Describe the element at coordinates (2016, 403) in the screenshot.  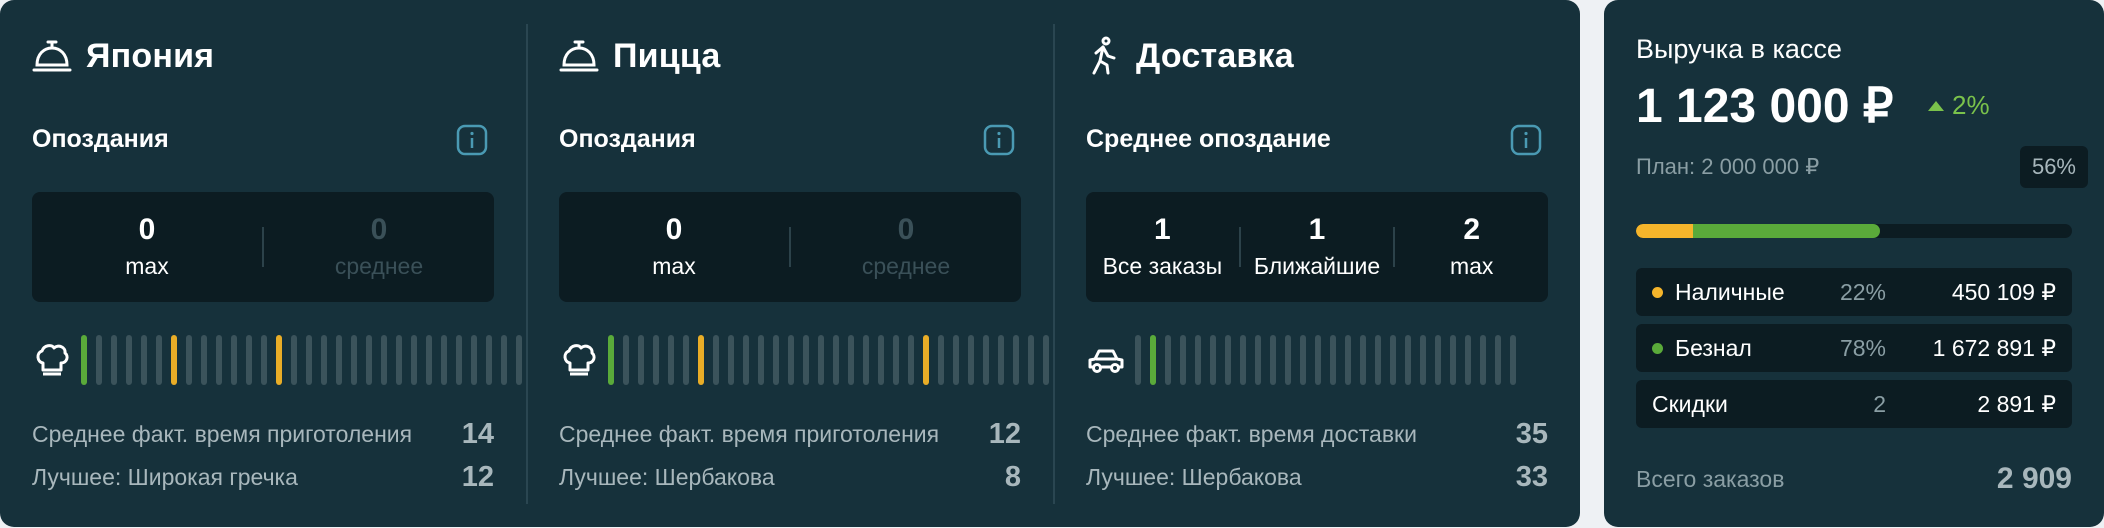
I see `row-amount: 2 891 ₽` at that location.